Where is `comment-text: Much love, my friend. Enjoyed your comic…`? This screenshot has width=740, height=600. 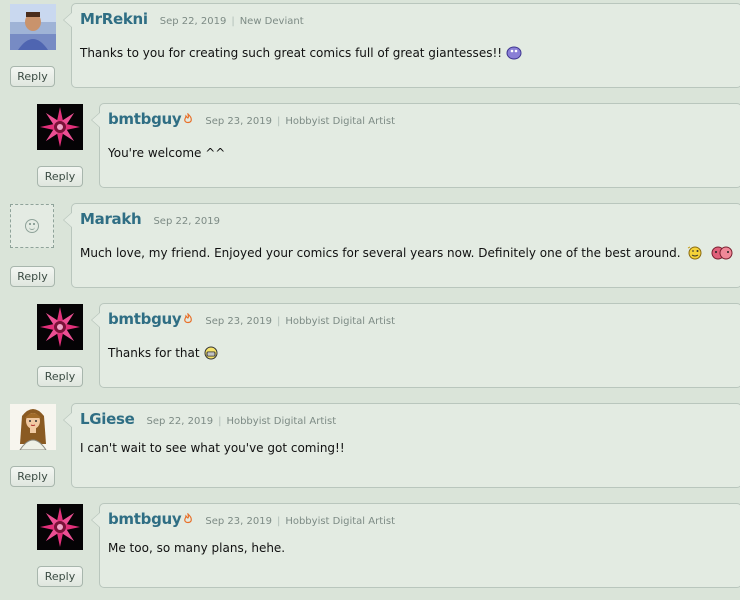 comment-text: Much love, my friend. Enjoyed your comic… is located at coordinates (380, 253).